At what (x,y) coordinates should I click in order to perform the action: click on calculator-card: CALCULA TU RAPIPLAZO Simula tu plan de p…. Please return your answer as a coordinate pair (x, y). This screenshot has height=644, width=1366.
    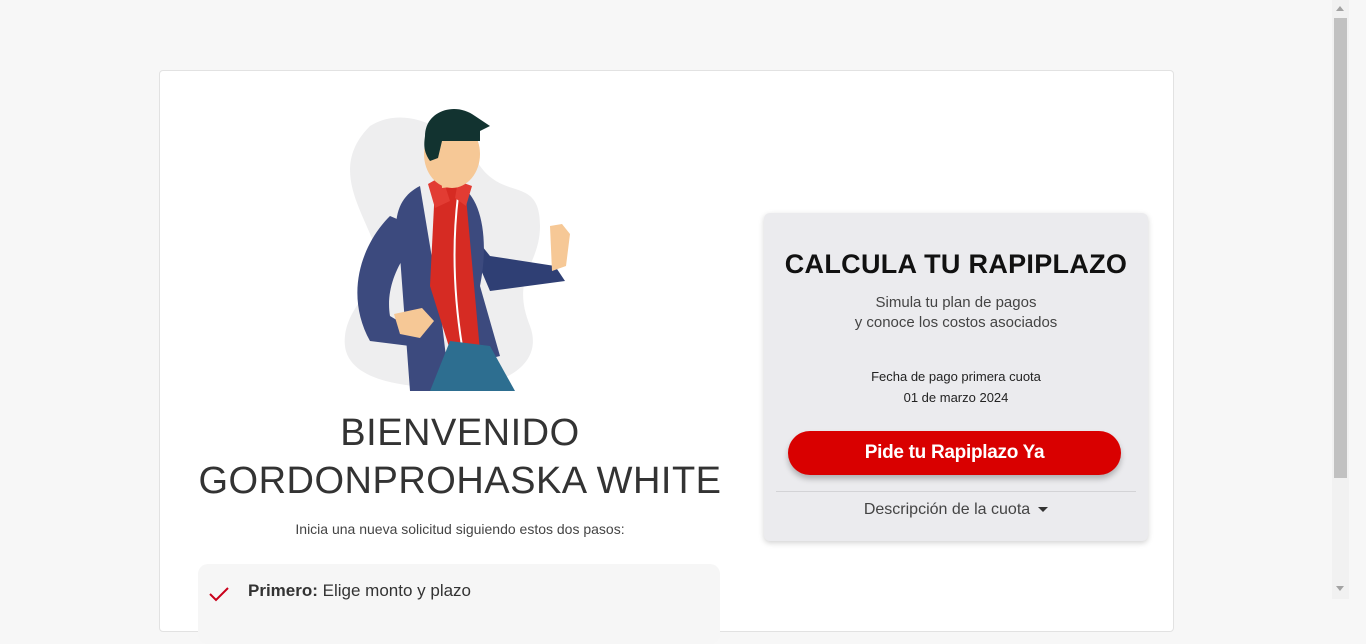
    Looking at the image, I should click on (956, 377).